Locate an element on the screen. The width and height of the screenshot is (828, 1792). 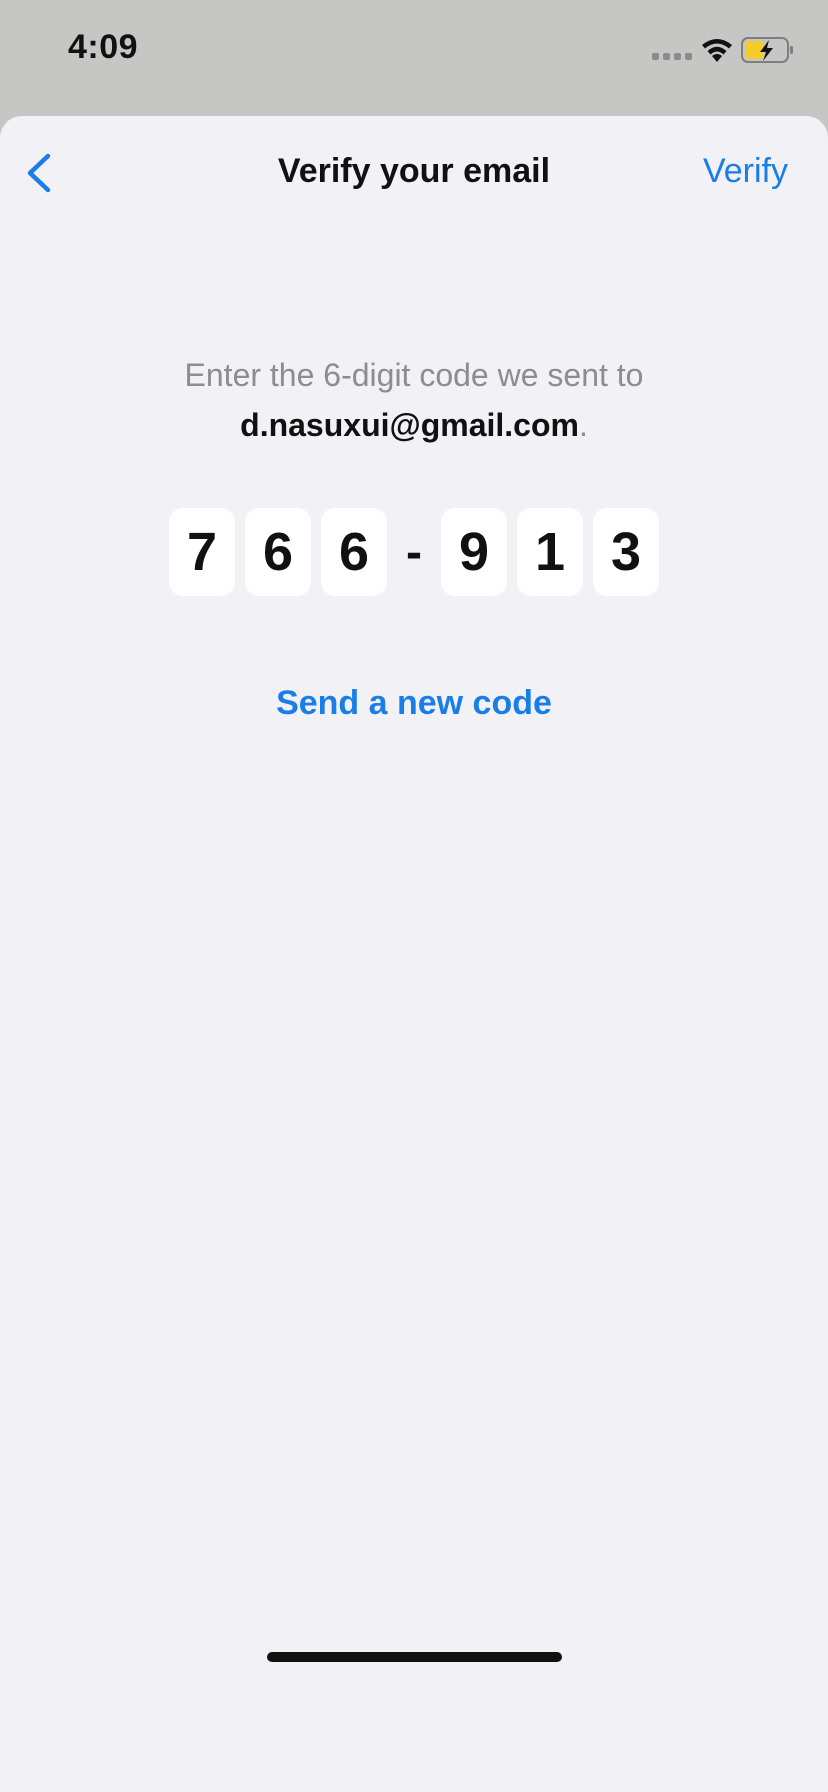
status-bar: 4:09 is located at coordinates (414, 58).